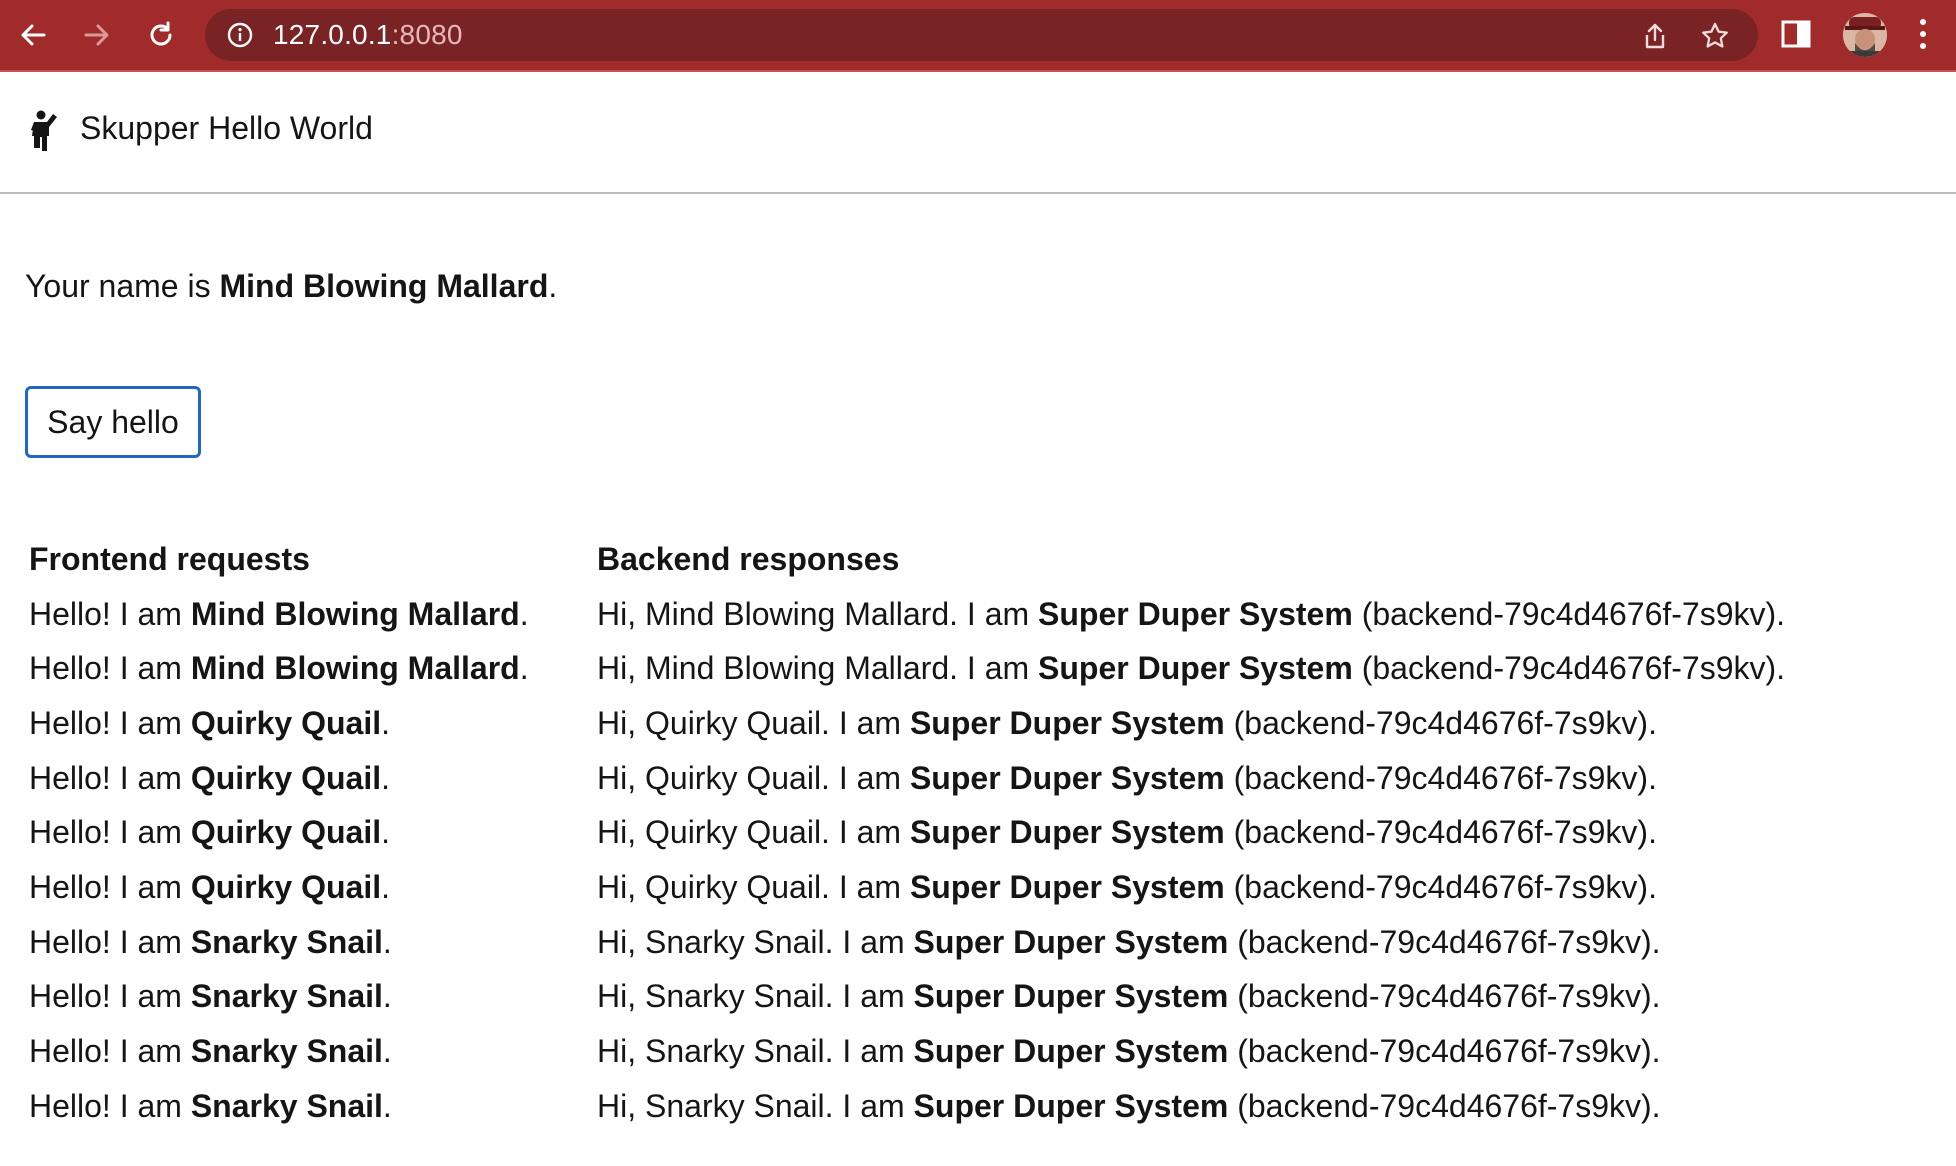  Describe the element at coordinates (1923, 34) in the screenshot. I see `kebab-menu-icon` at that location.